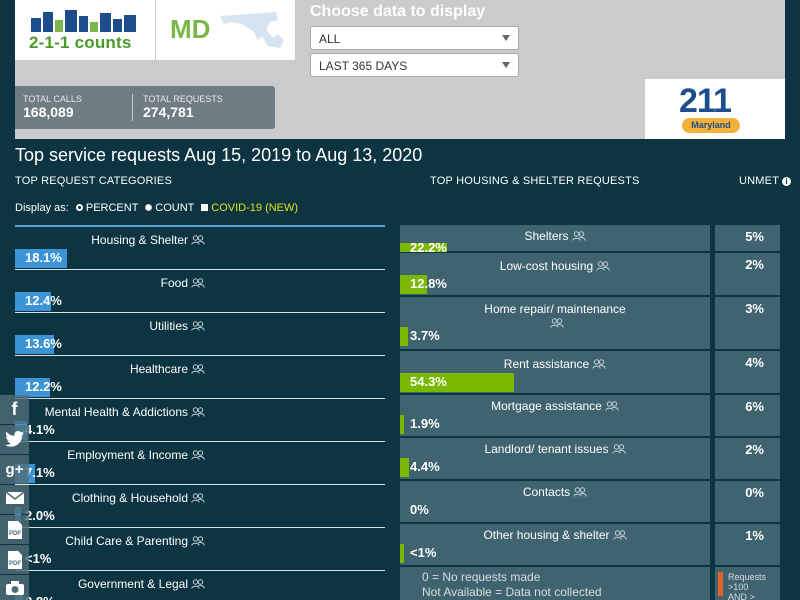 The height and width of the screenshot is (600, 800). Describe the element at coordinates (252, 30) in the screenshot. I see `maryland-map-icon` at that location.